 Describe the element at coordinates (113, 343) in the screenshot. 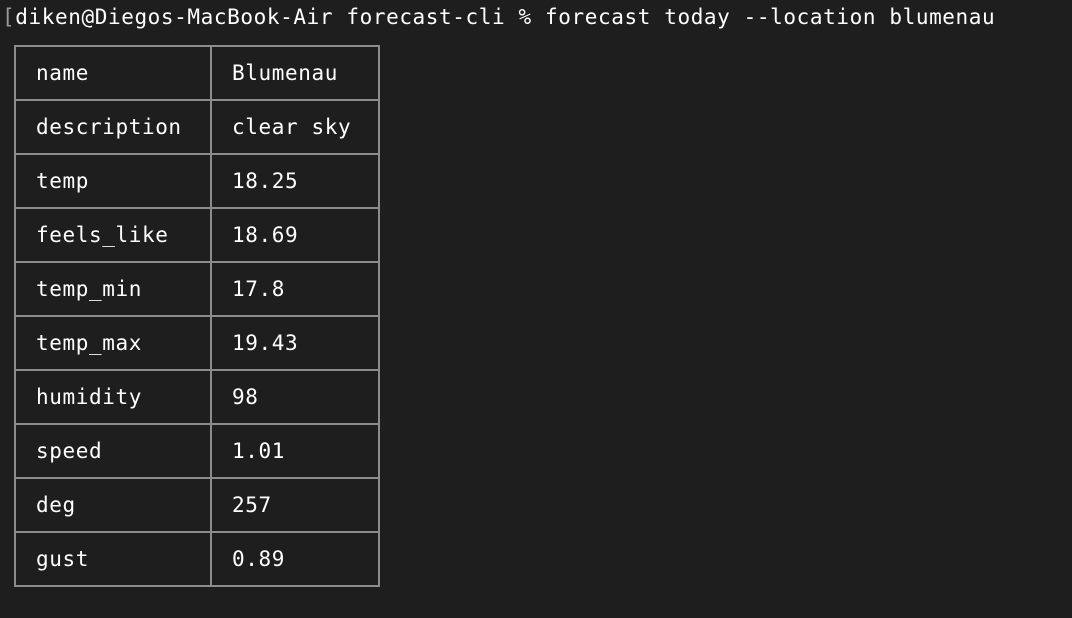

I see `row-key: temp_max` at that location.